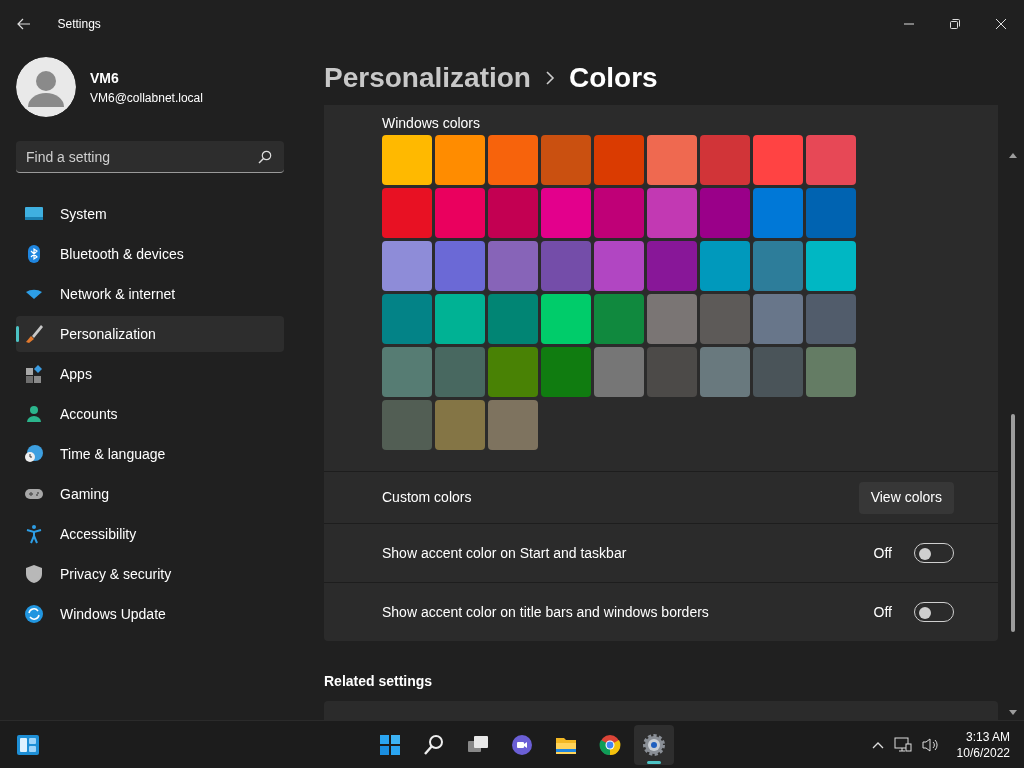 This screenshot has height=768, width=1024. What do you see at coordinates (427, 497) in the screenshot?
I see `setting-label: Custom colors` at bounding box center [427, 497].